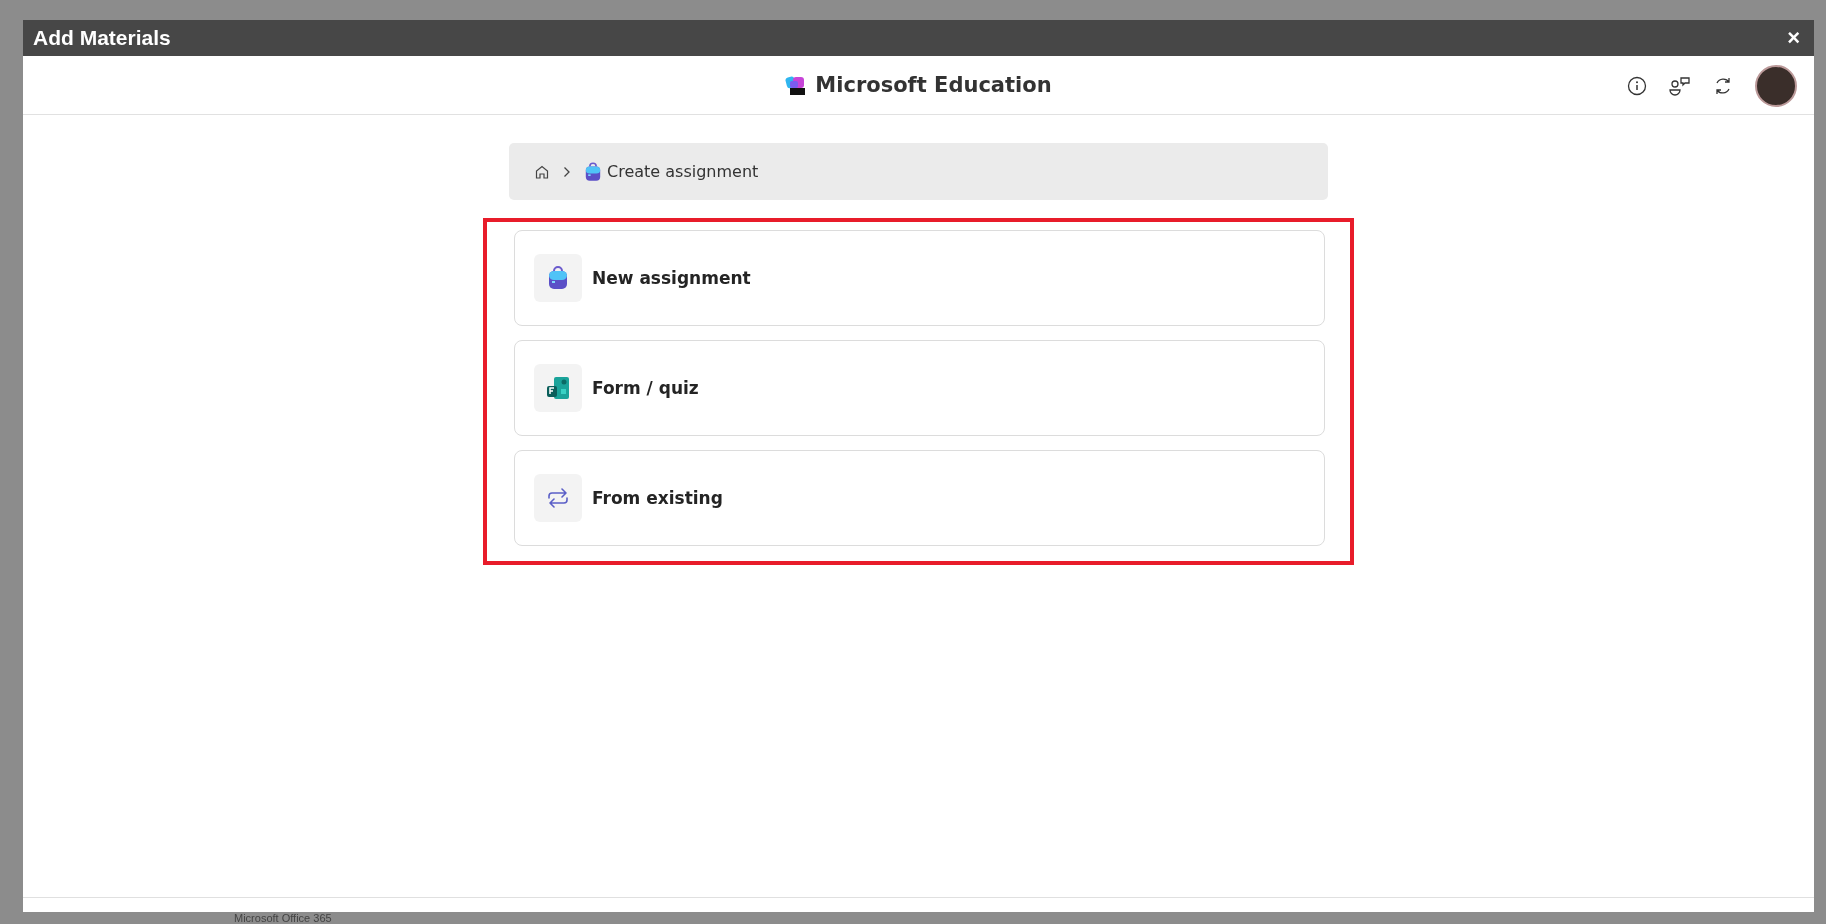 The image size is (1826, 924). I want to click on option-card: New assignment, so click(919, 278).